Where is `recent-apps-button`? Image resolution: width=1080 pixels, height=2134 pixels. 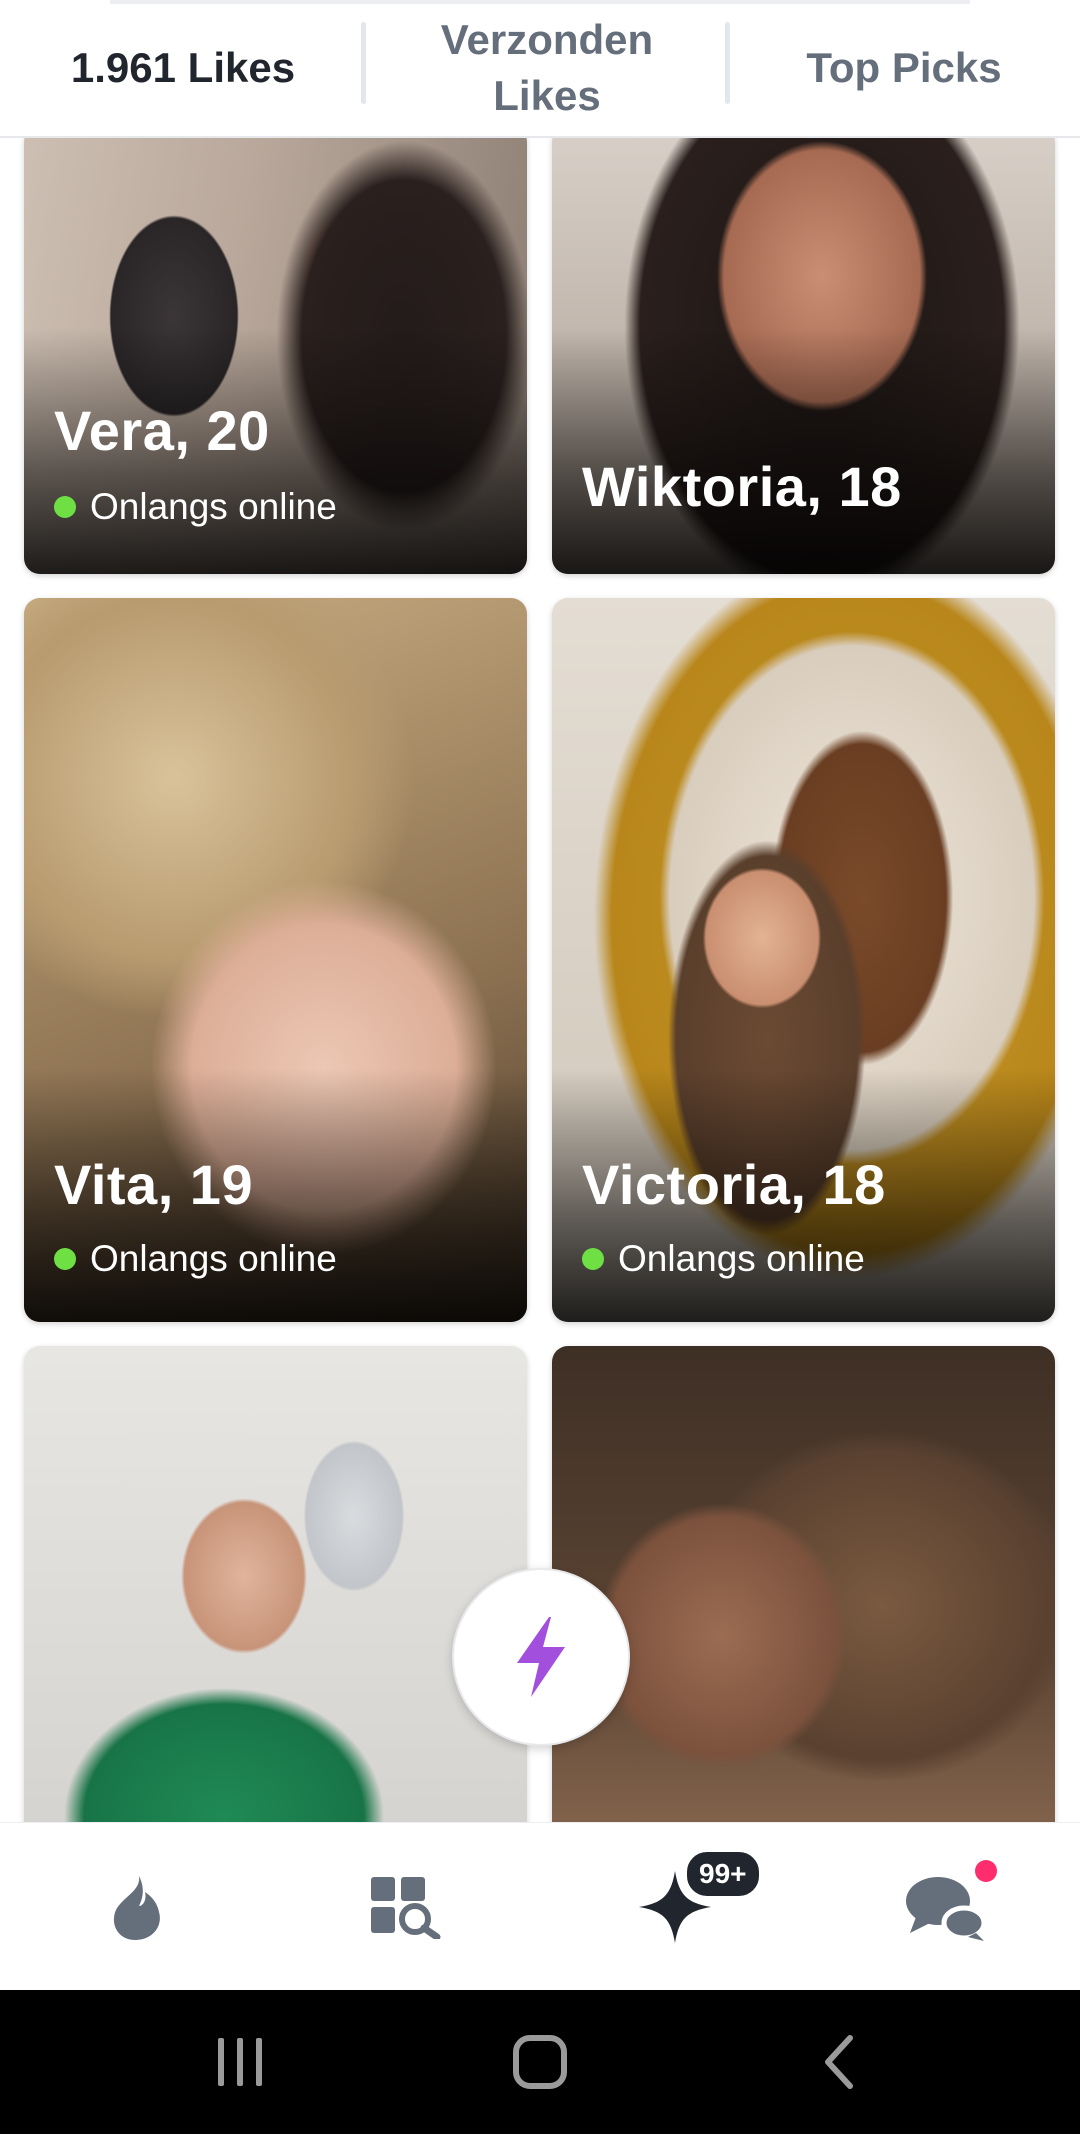
recent-apps-button is located at coordinates (240, 2062).